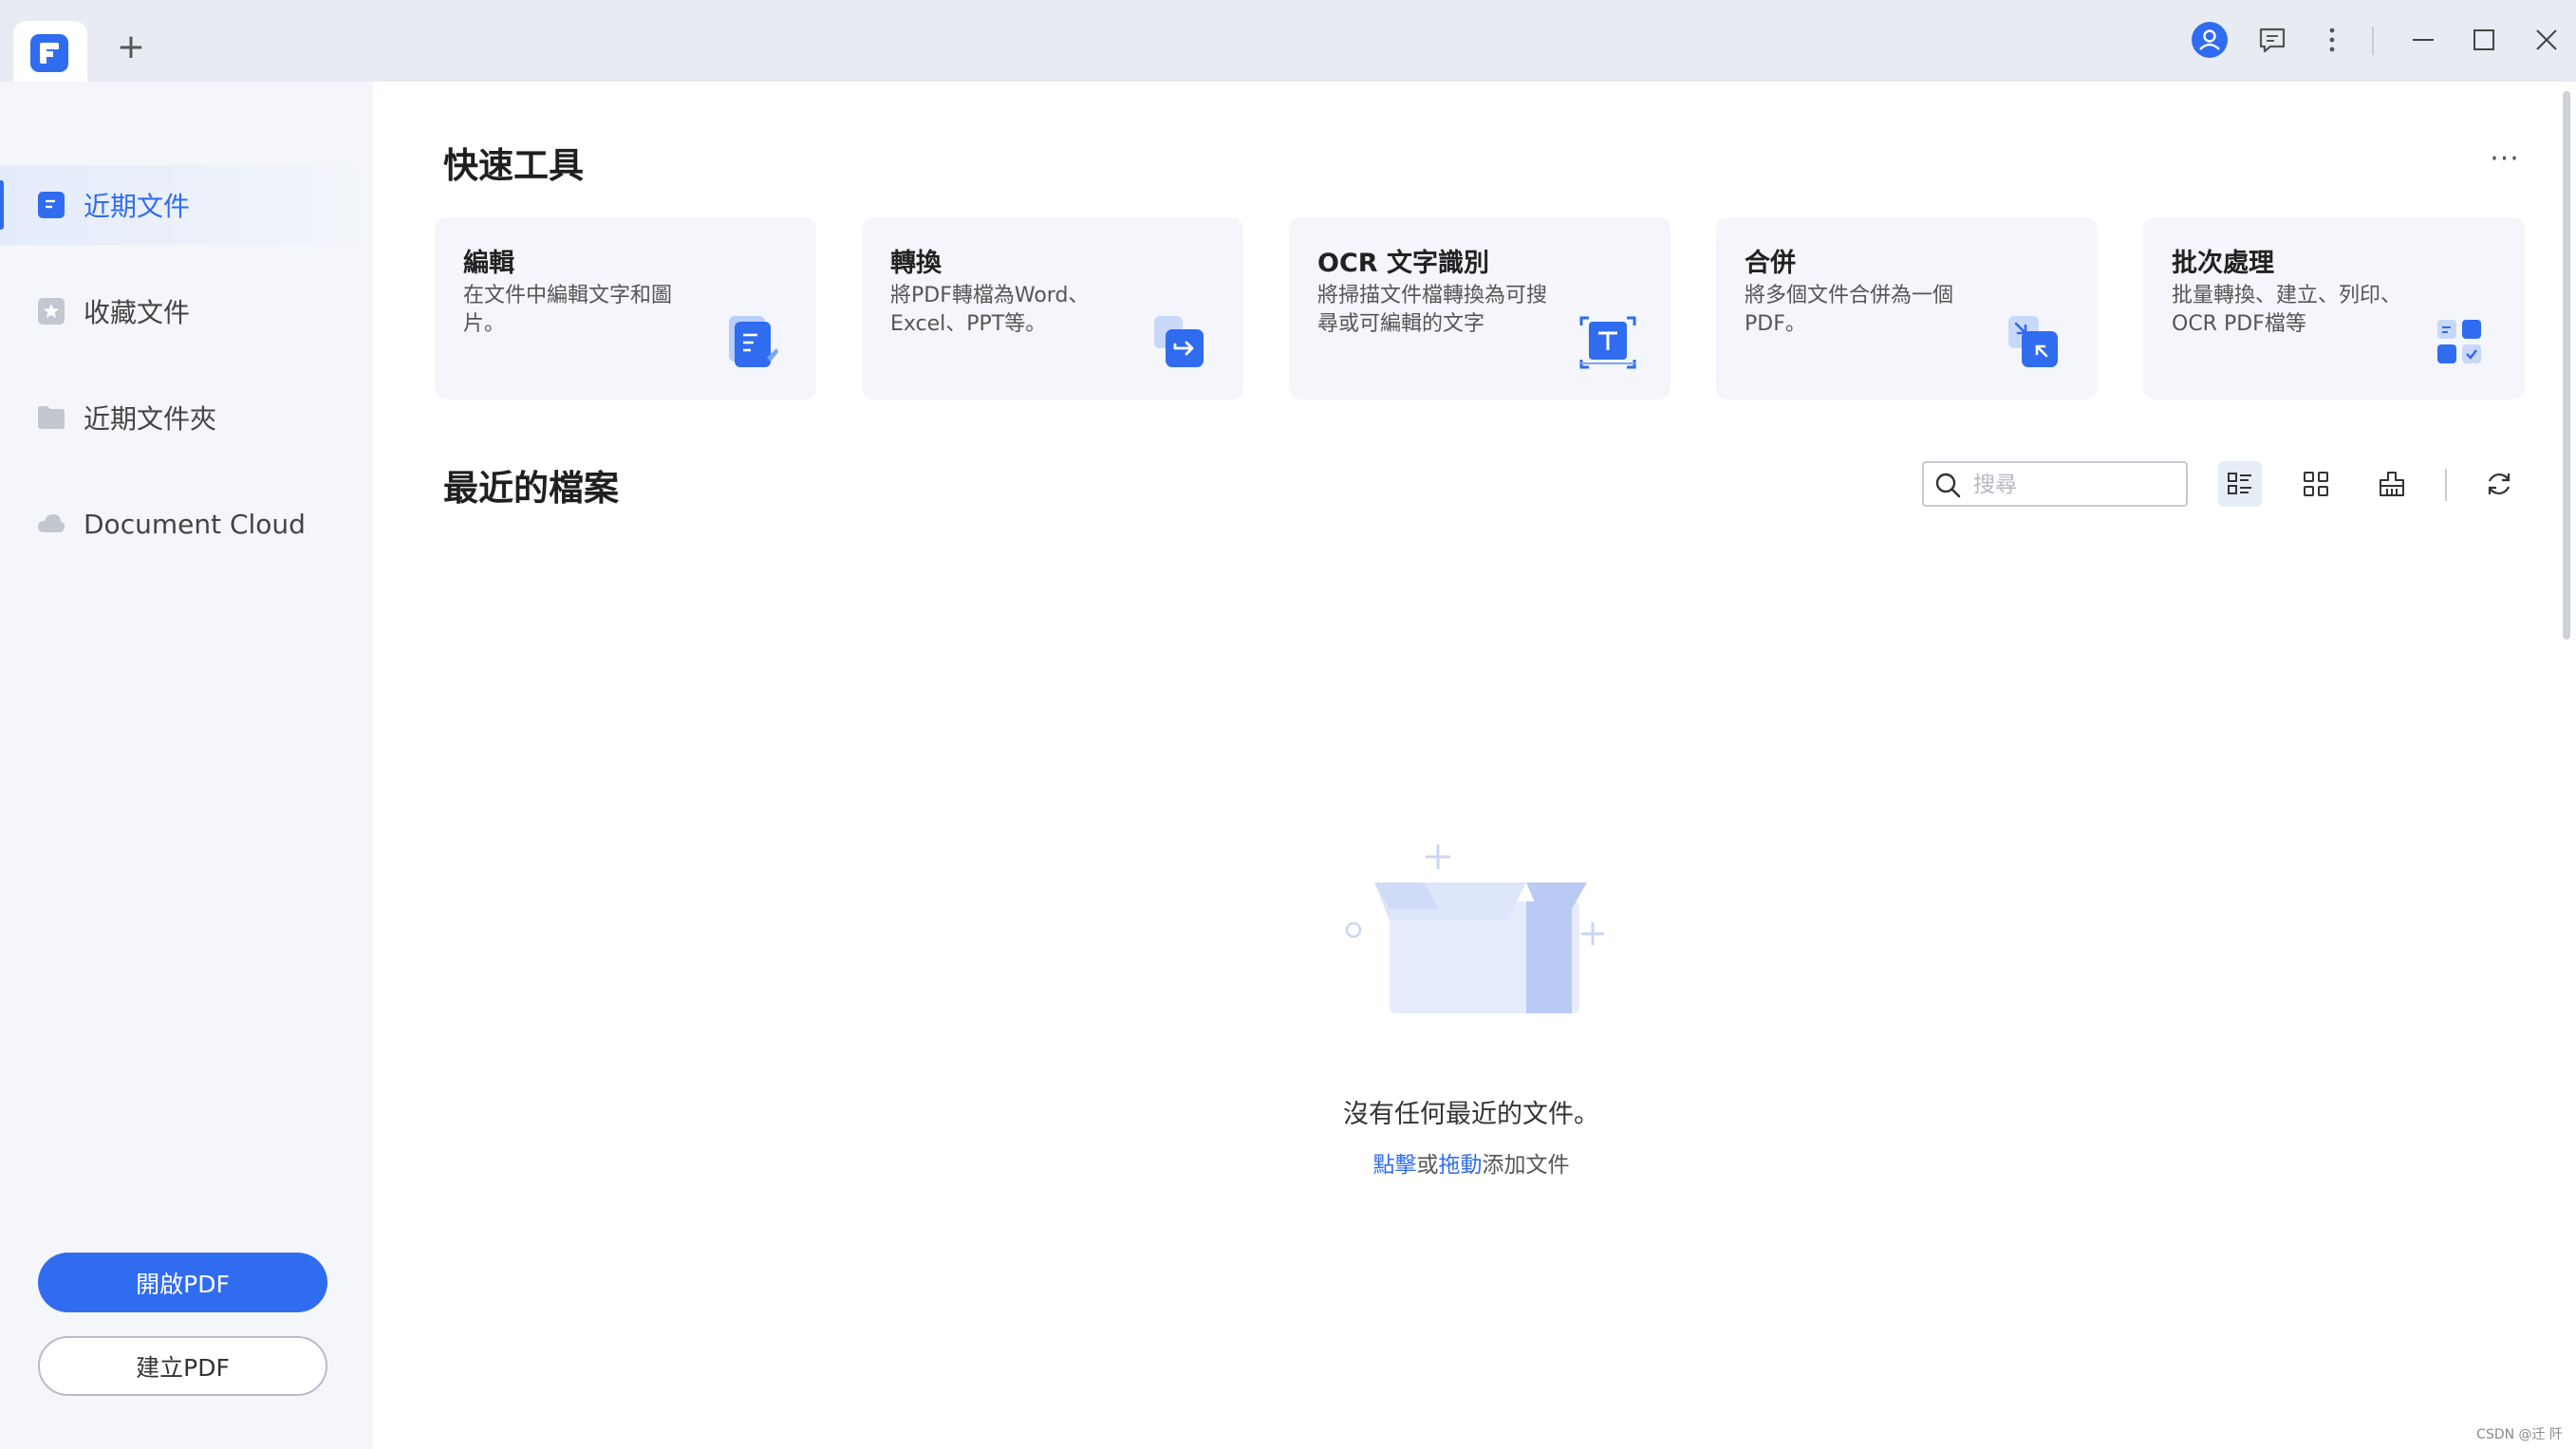  I want to click on tool-card-batch: 批次處理 批量轉換、建立、列印、OCR PDF檔等, so click(2334, 308).